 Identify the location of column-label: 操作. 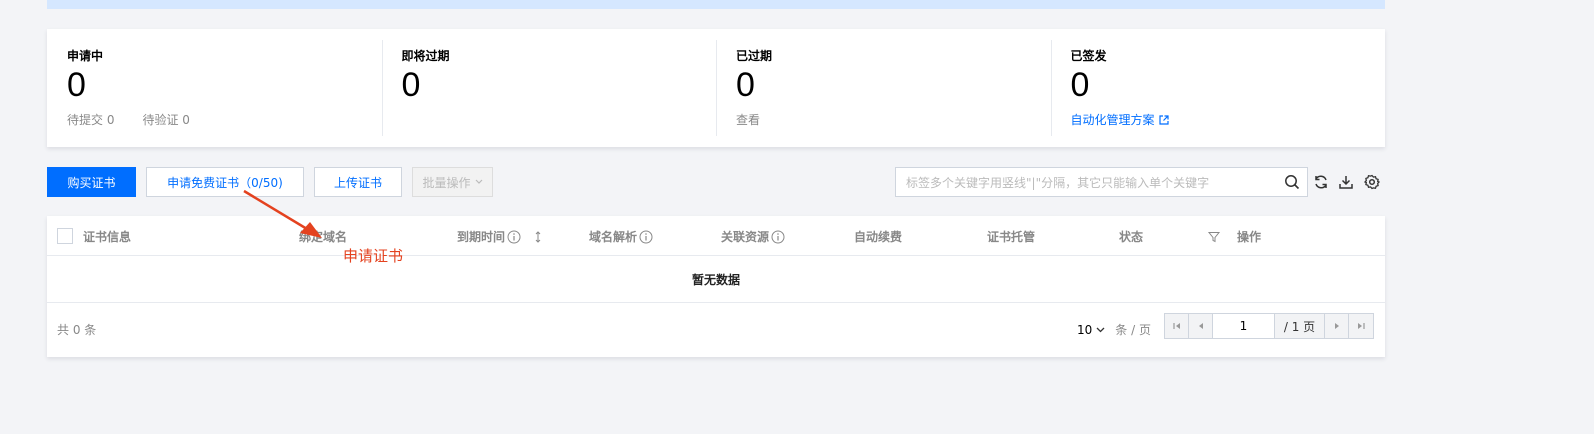
(1249, 237).